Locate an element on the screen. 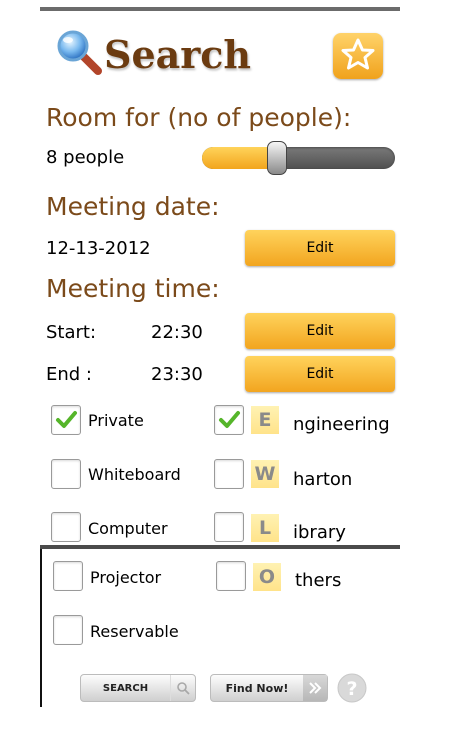 The width and height of the screenshot is (464, 738). end-value: 23:30 is located at coordinates (177, 374).